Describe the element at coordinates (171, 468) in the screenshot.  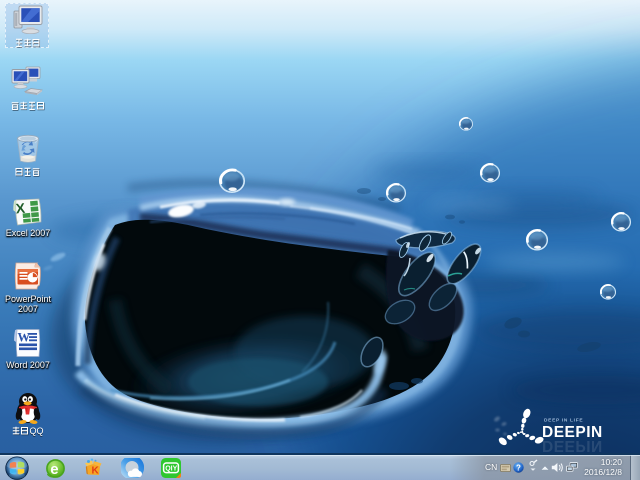
I see `svg-text: QIY` at that location.